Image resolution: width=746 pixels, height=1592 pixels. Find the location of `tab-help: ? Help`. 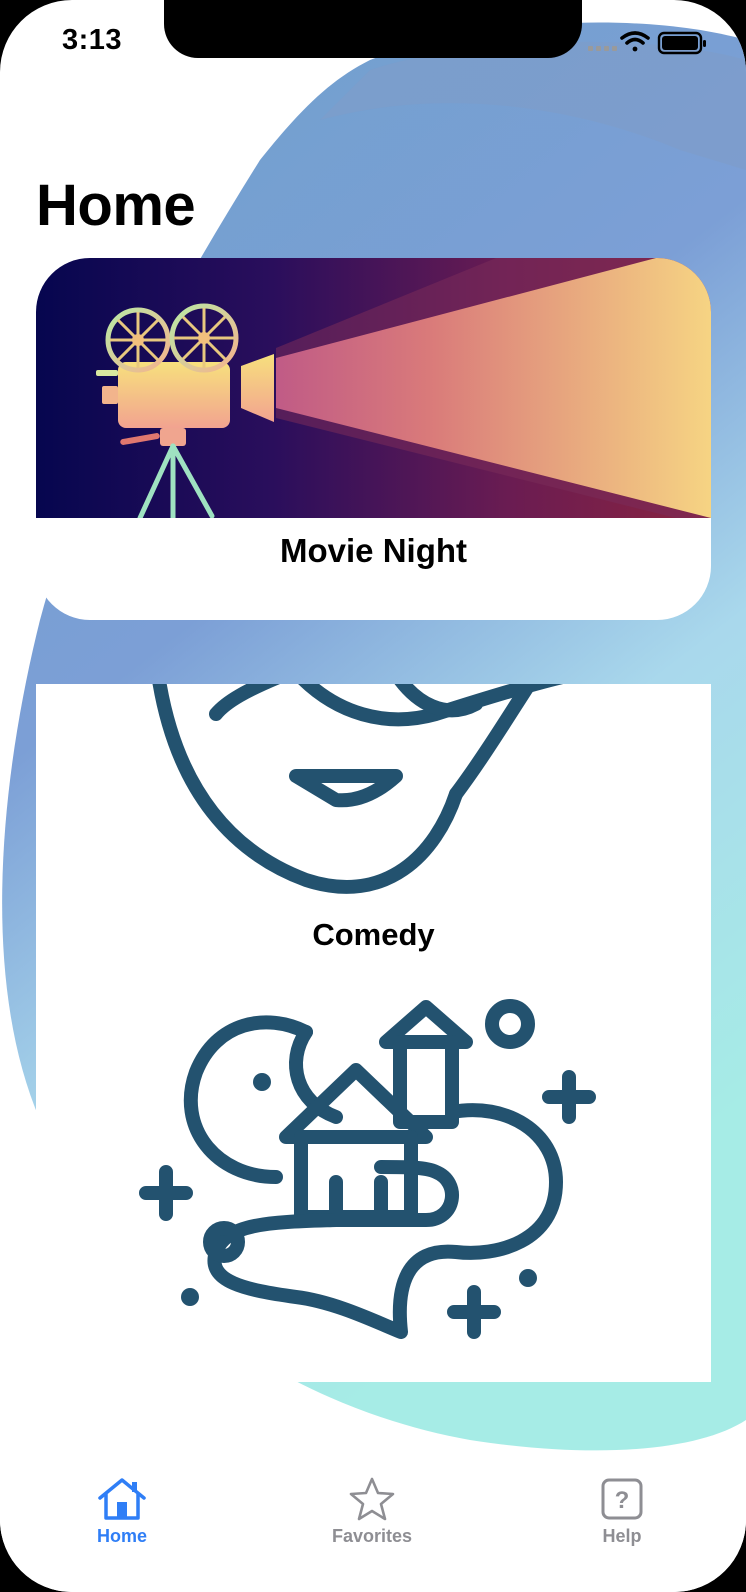

tab-help: ? Help is located at coordinates (622, 1508).